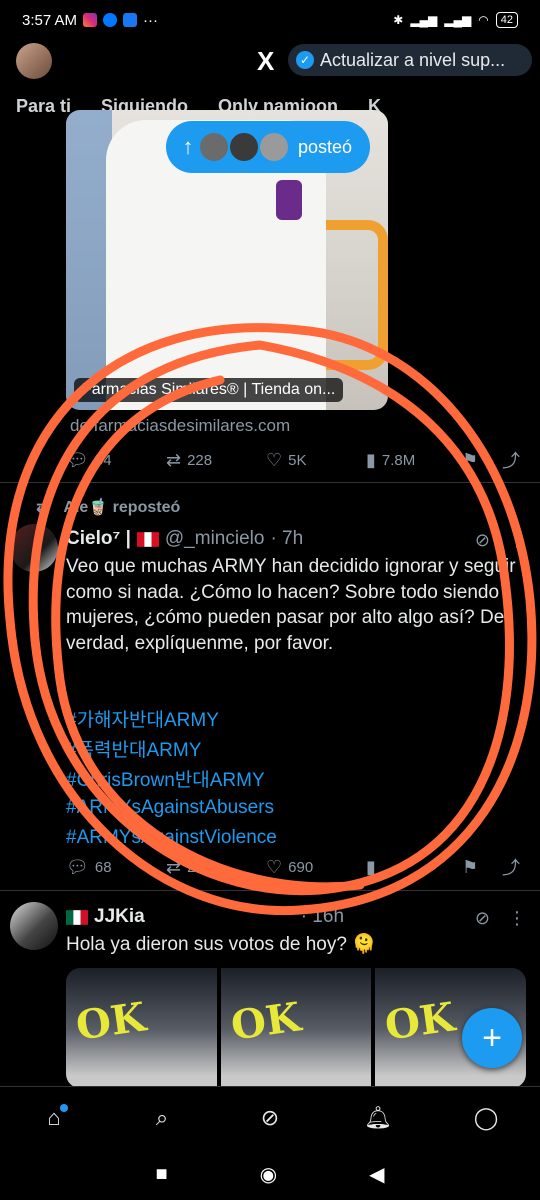 This screenshot has height=1200, width=540. I want to click on status-bar: 3:57 AM ··· ✱ ▂▄▆ ▂▄▆ ◠ 42, so click(270, 20).